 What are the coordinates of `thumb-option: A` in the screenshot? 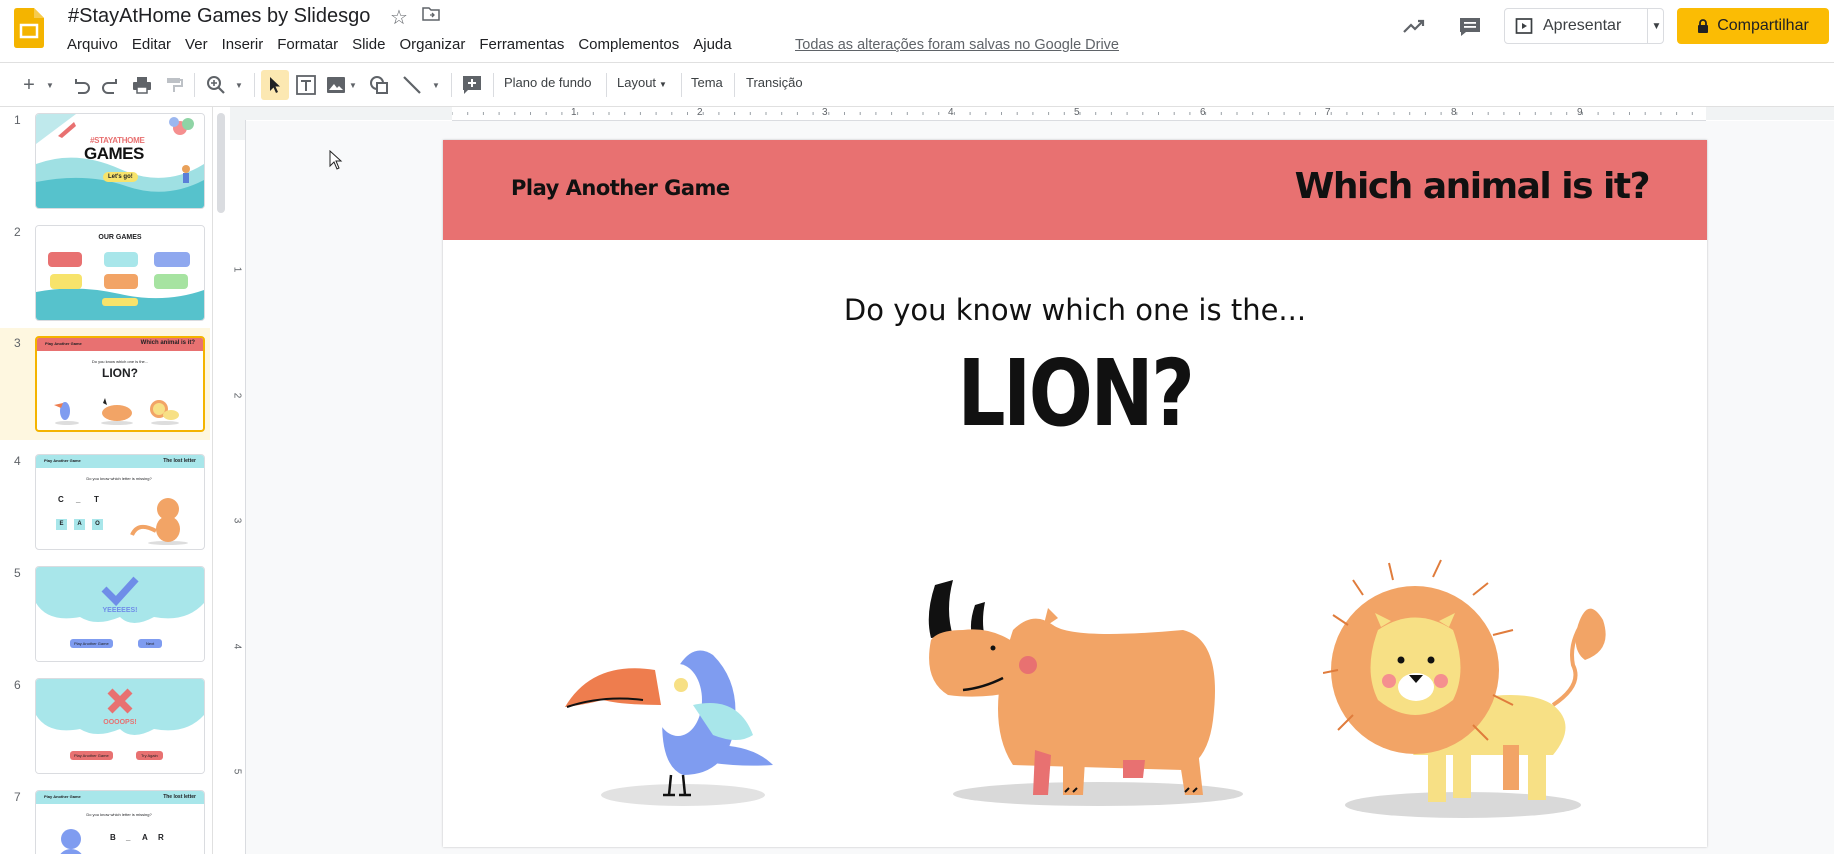 It's located at (79, 524).